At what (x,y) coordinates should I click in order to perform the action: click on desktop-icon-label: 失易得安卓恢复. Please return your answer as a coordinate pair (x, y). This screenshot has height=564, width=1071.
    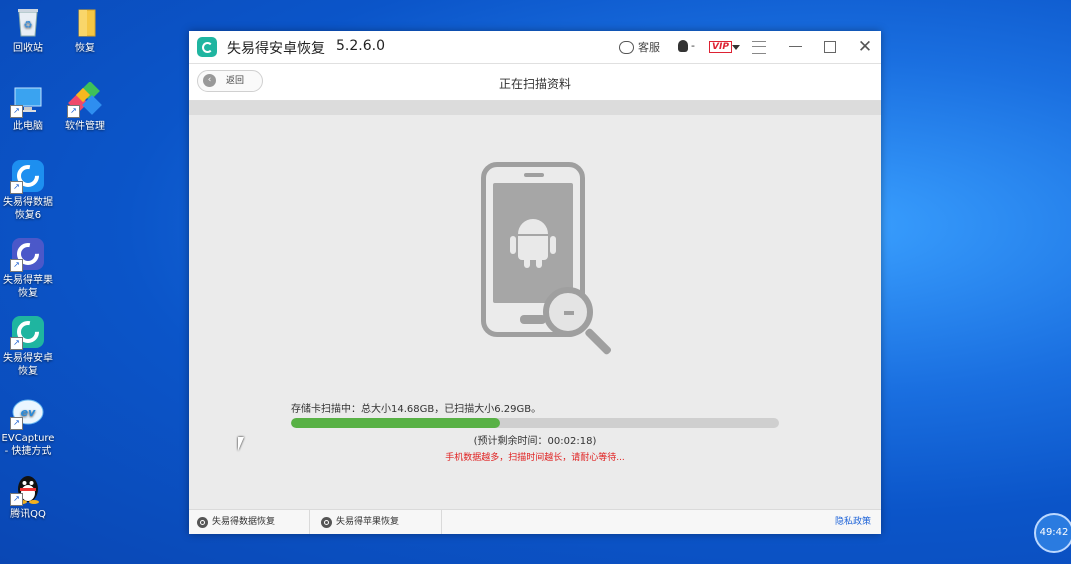
    Looking at the image, I should click on (28, 365).